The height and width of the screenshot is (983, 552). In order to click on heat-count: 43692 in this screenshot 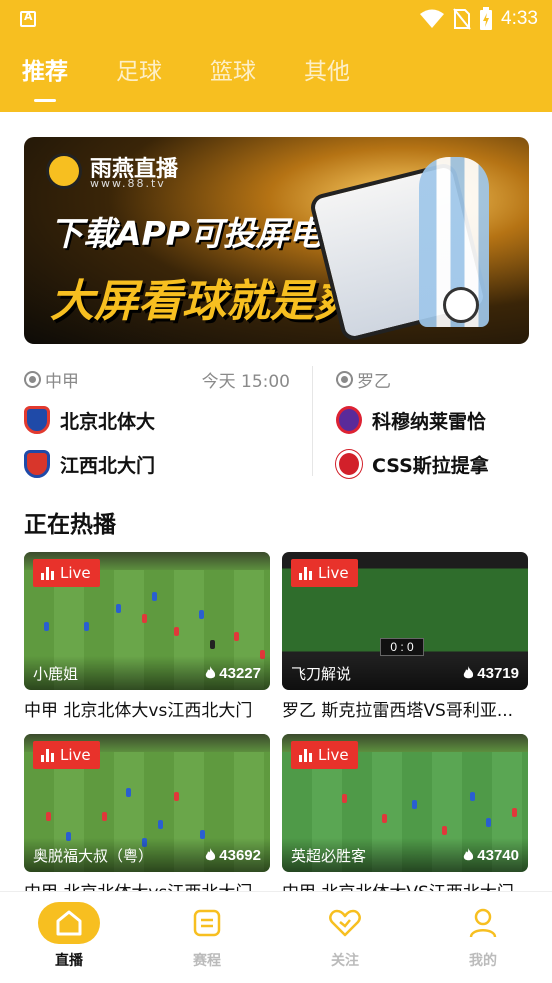, I will do `click(233, 855)`.